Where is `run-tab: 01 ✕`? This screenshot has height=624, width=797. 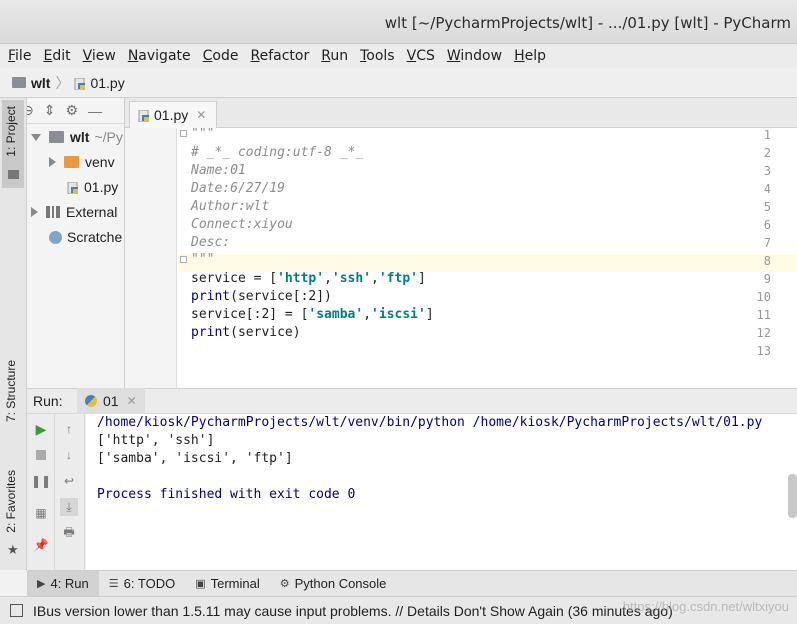 run-tab: 01 ✕ is located at coordinates (111, 401).